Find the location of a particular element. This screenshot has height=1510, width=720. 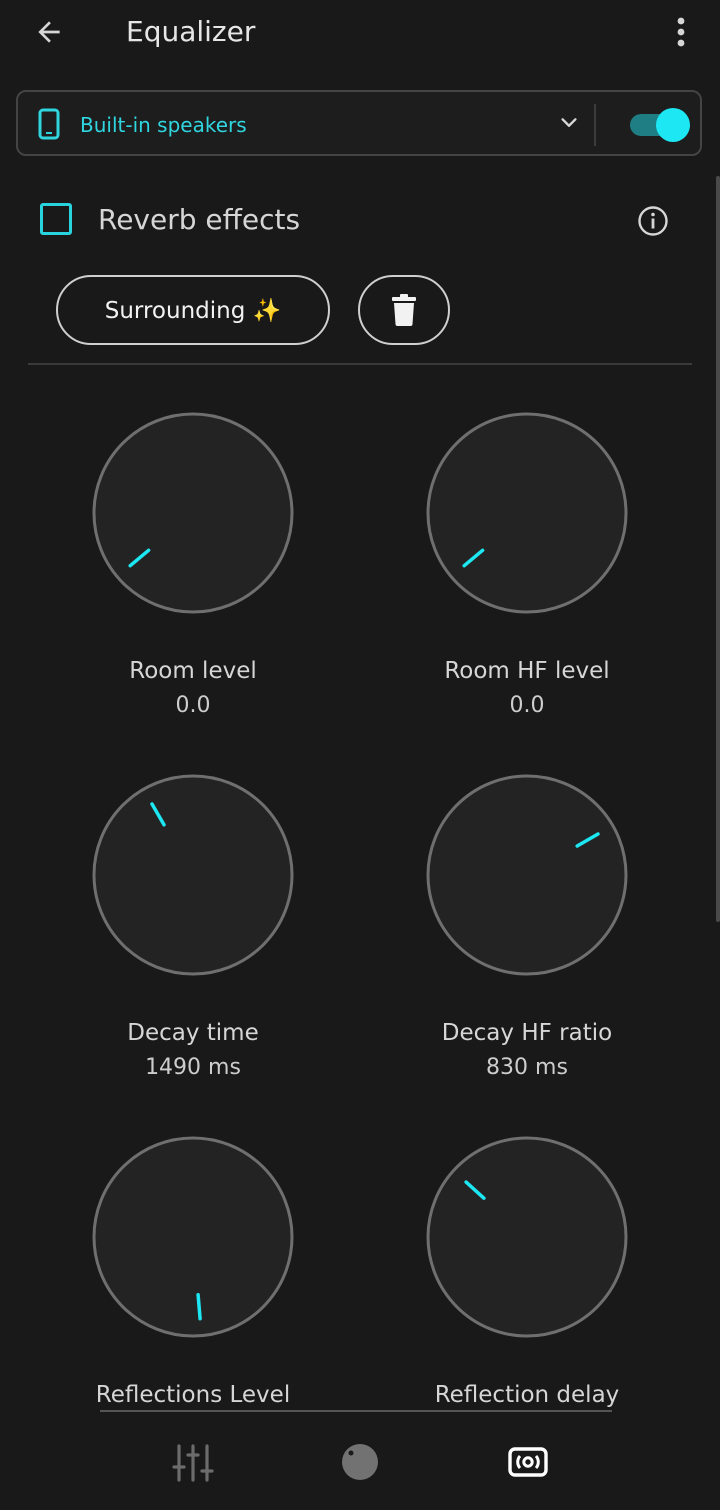

knob-label: Room HF level is located at coordinates (527, 671).